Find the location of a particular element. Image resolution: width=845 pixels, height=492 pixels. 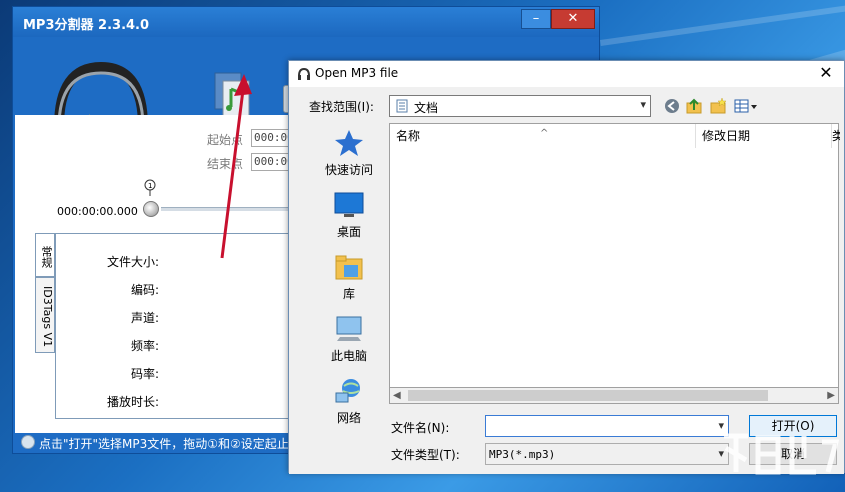

desktop-icon is located at coordinates (349, 204).